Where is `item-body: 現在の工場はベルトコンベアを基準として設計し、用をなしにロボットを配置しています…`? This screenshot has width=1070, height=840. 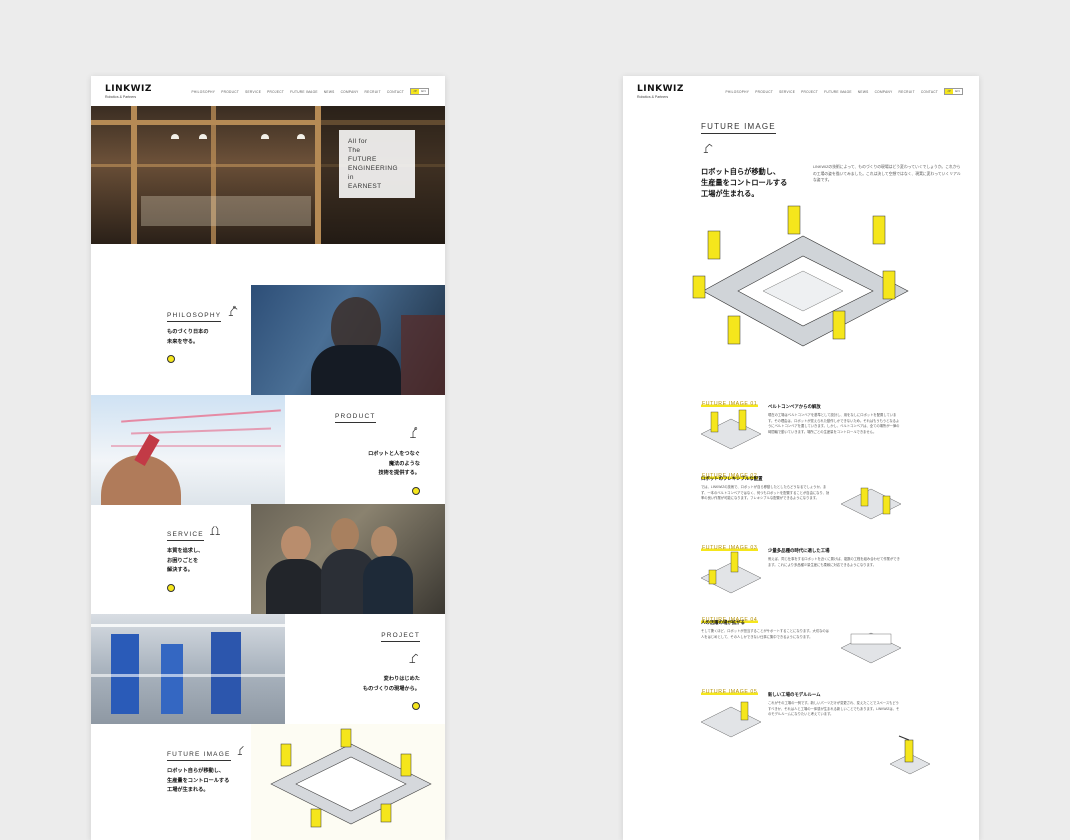
item-body: 現在の工場はベルトコンベアを基準として設計し、用をなしにロボットを配置しています… is located at coordinates (834, 423).